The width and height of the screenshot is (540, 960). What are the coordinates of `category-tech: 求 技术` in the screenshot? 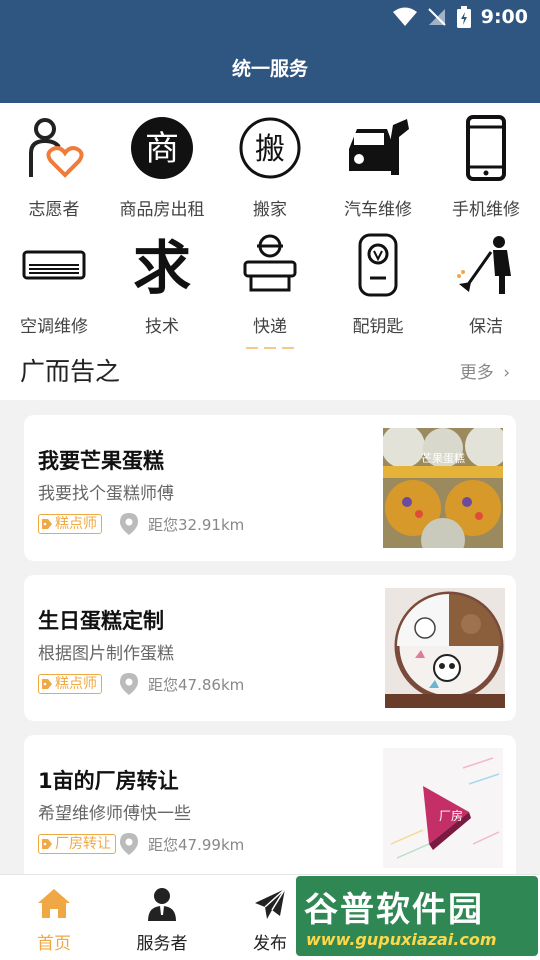 It's located at (162, 278).